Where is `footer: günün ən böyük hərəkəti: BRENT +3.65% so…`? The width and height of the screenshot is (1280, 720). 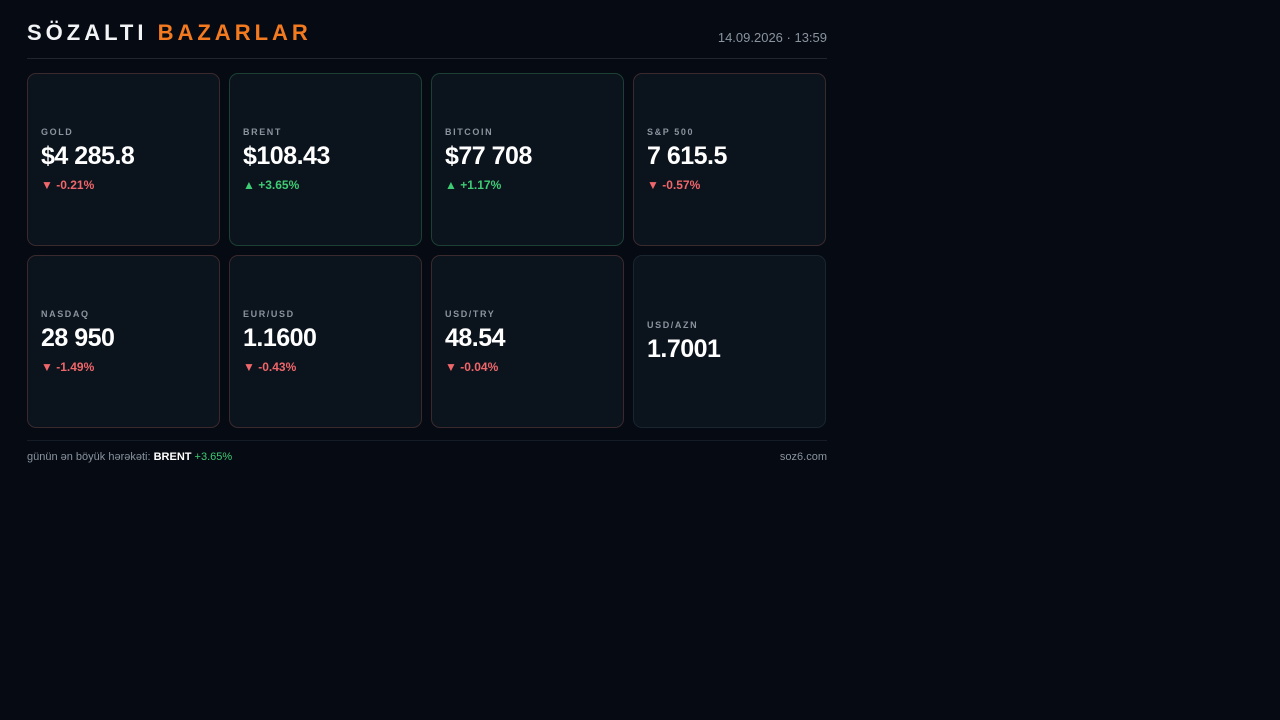 footer: günün ən böyük hərəkəti: BRENT +3.65% so… is located at coordinates (427, 452).